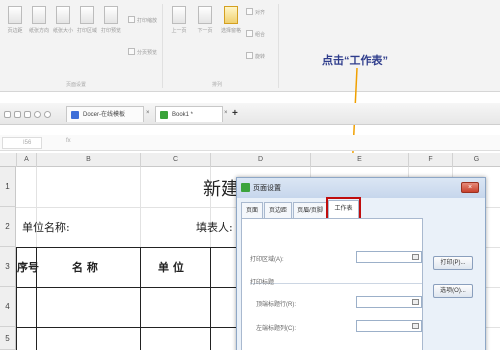  I want to click on column-header: C, so click(175, 160).